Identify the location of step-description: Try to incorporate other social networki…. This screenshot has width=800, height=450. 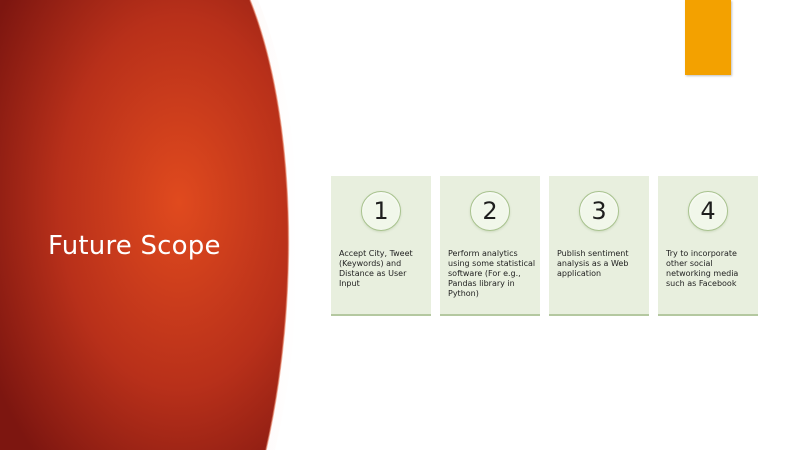
(702, 268).